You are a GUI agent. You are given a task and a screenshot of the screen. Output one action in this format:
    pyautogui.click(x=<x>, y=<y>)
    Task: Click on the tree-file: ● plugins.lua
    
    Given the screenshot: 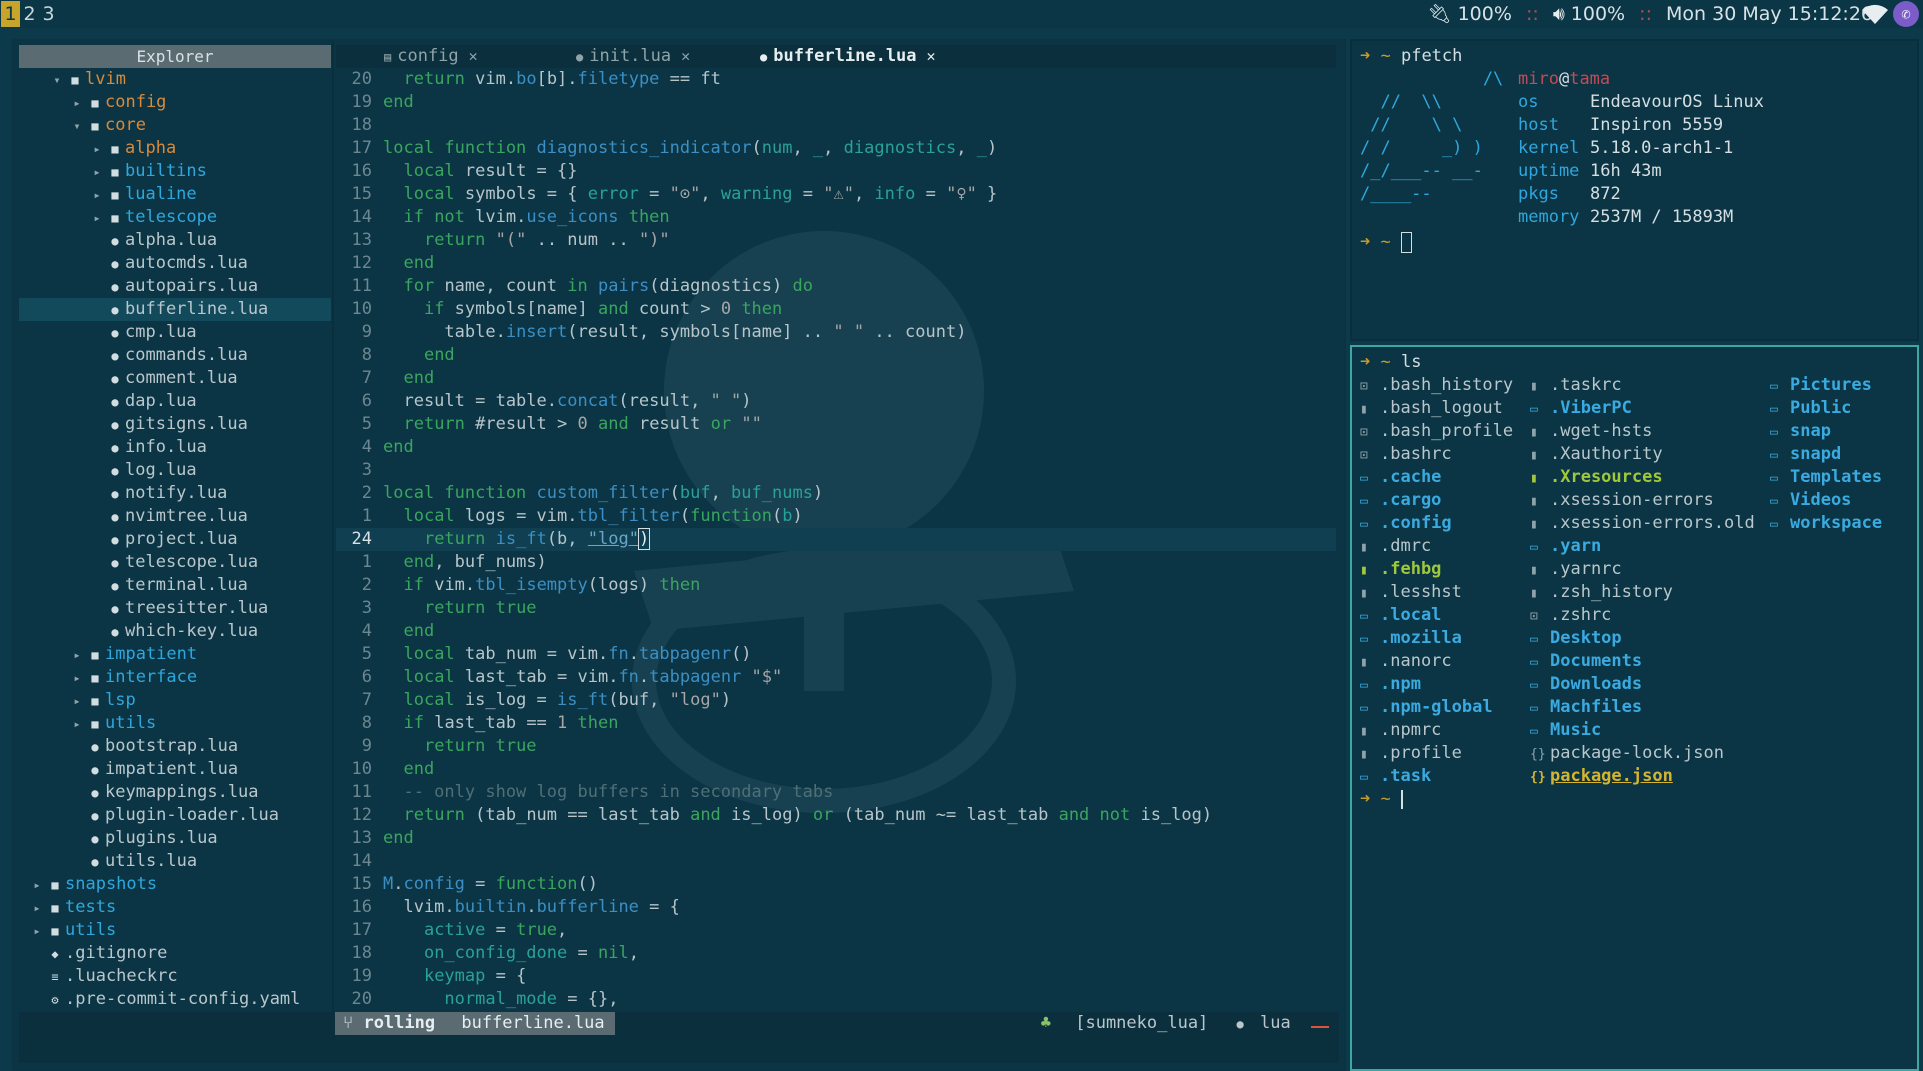 What is the action you would take?
    pyautogui.click(x=175, y=838)
    